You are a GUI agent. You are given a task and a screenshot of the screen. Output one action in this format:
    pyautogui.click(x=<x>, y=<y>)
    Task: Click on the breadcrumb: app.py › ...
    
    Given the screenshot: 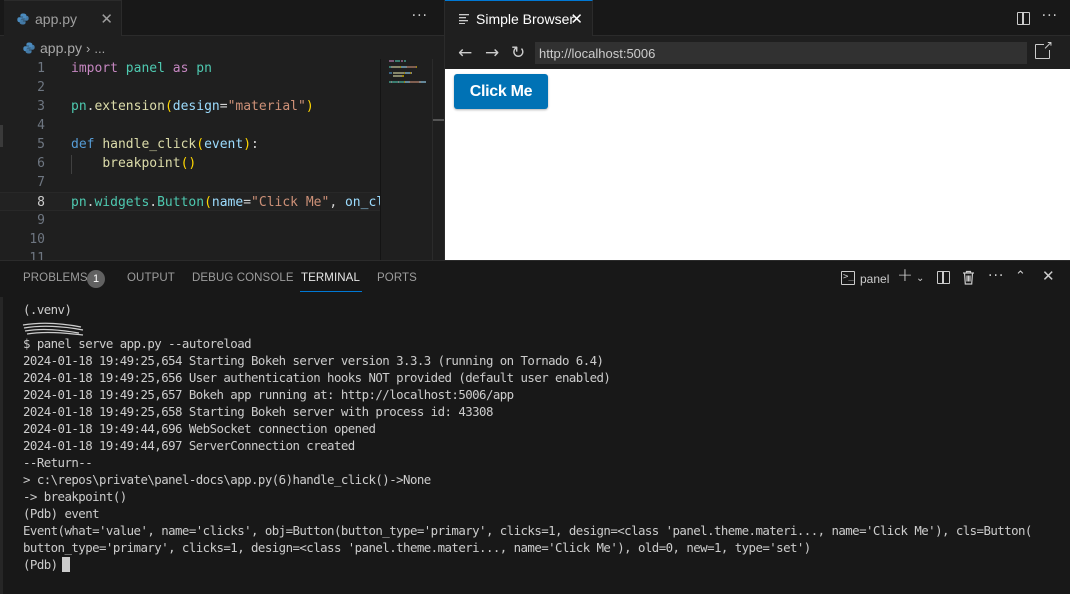 What is the action you would take?
    pyautogui.click(x=222, y=48)
    